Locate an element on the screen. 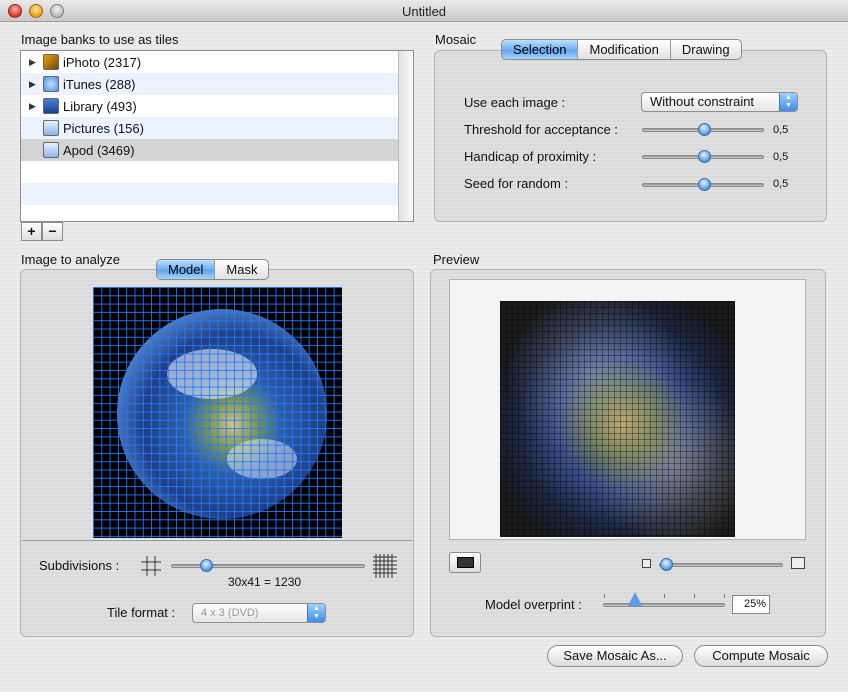 Image resolution: width=848 pixels, height=692 pixels. title-bar: Untitled is located at coordinates (424, 11).